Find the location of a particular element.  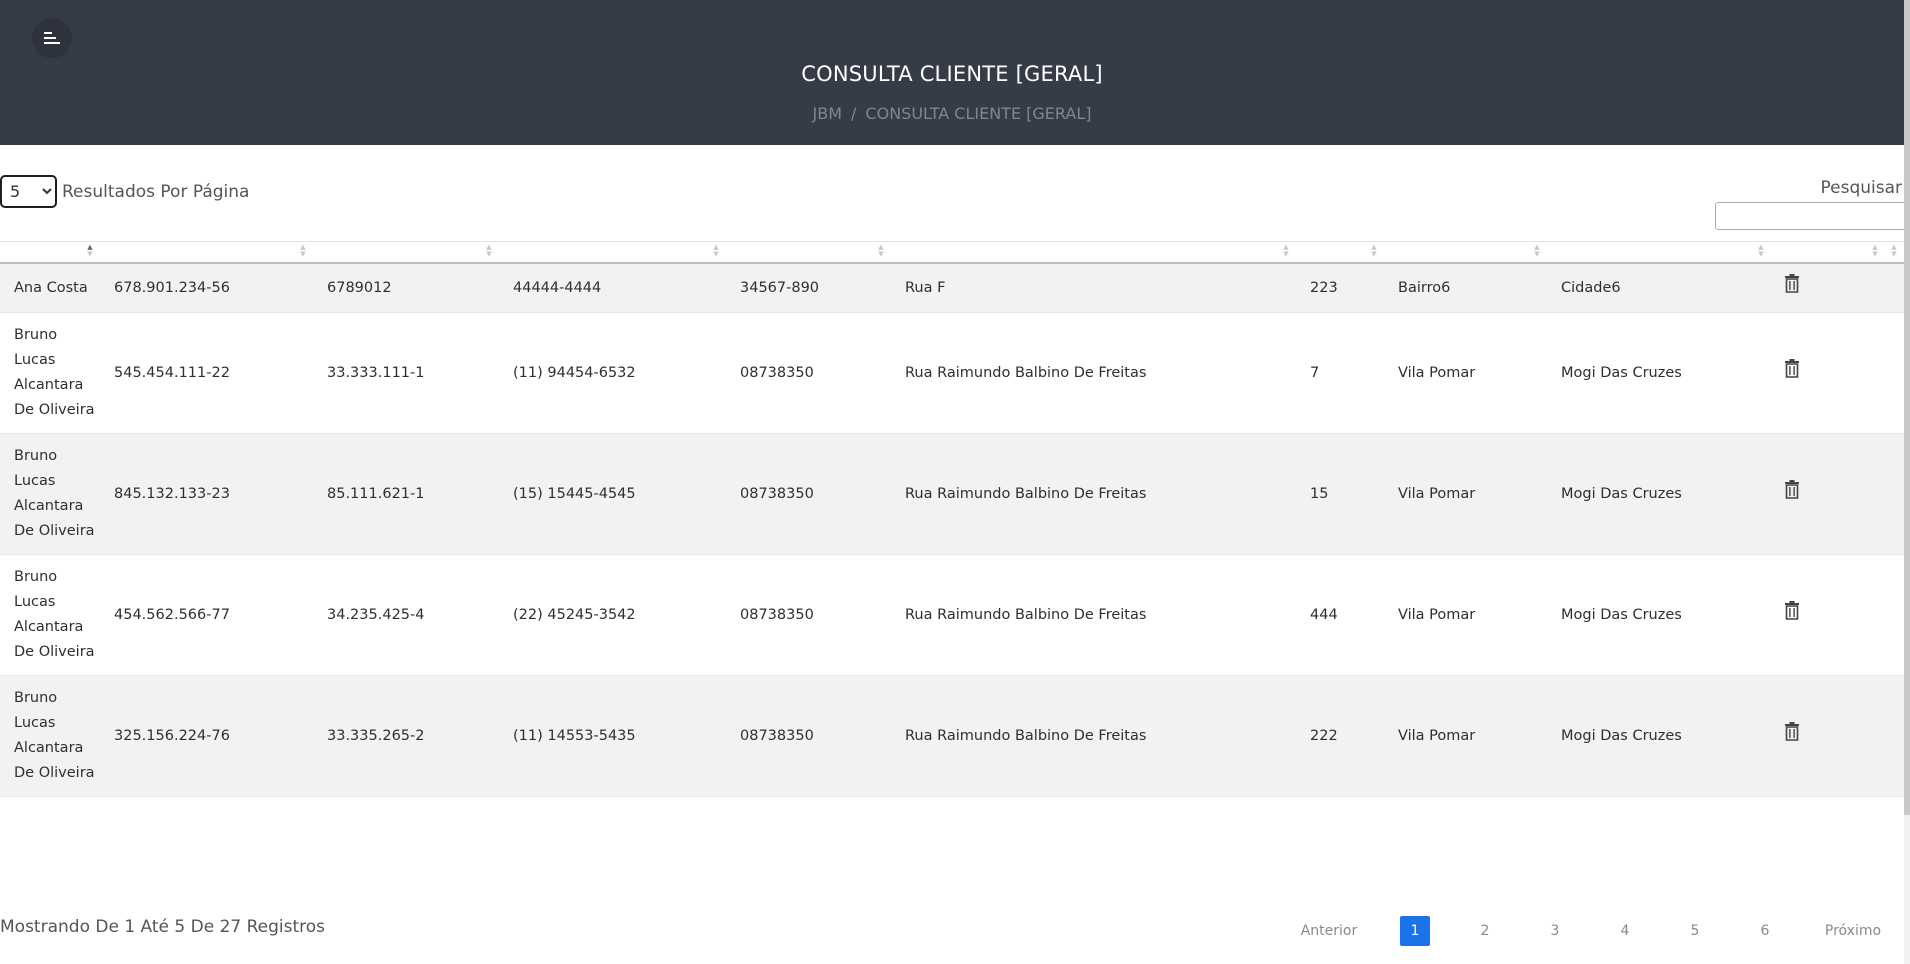

cell-cpf: 678.901.234-56 is located at coordinates (206, 288).